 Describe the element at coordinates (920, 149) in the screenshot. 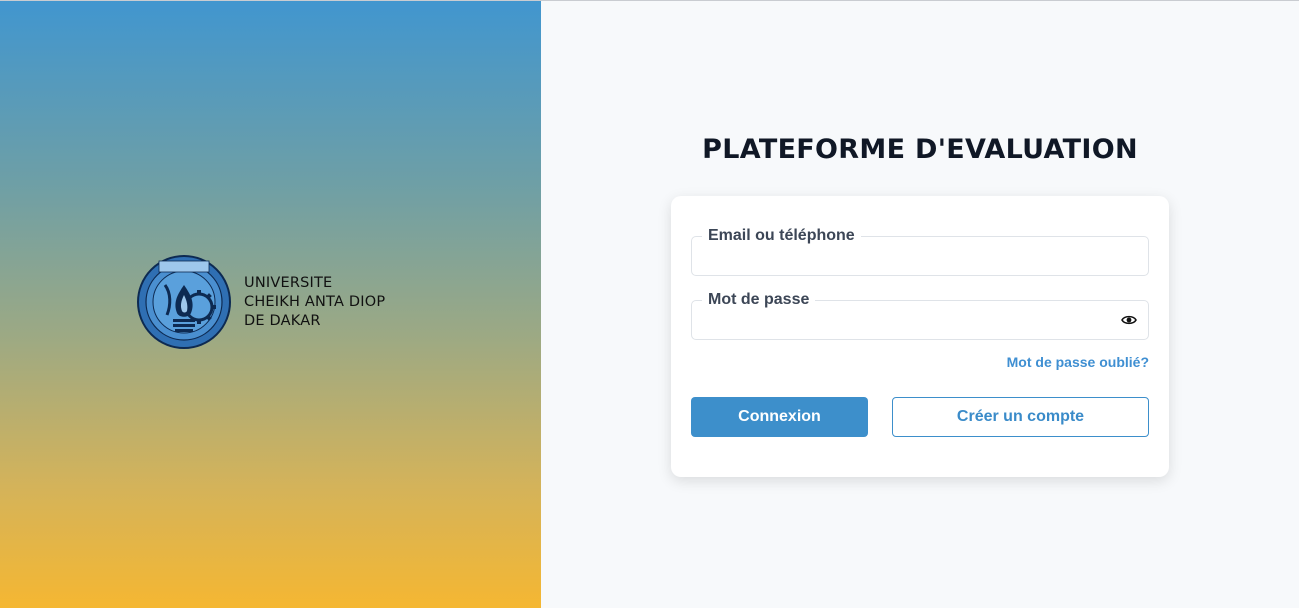

I see `page-title: PLATEFORME D'EVALUATION` at that location.